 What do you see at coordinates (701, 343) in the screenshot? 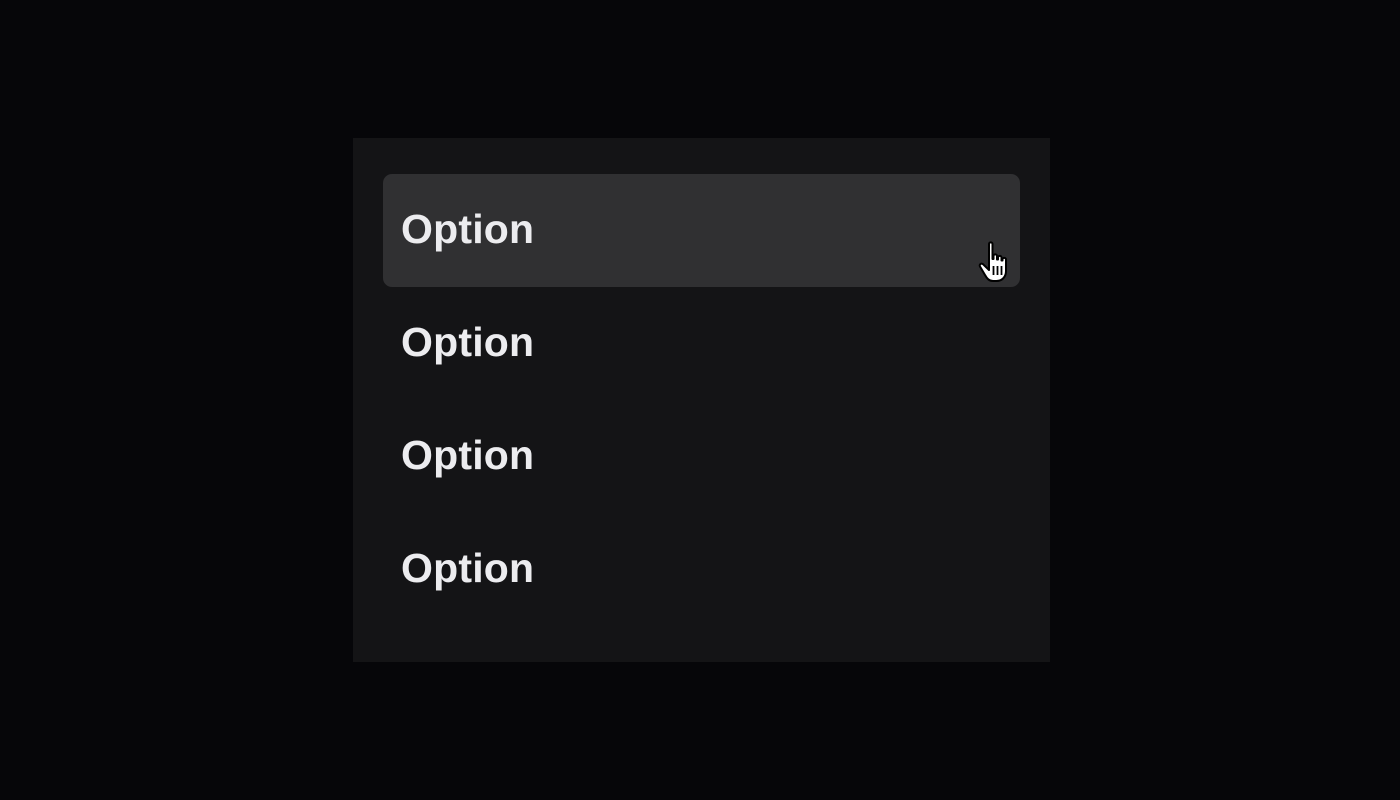
I see `menu-item-2: Option` at bounding box center [701, 343].